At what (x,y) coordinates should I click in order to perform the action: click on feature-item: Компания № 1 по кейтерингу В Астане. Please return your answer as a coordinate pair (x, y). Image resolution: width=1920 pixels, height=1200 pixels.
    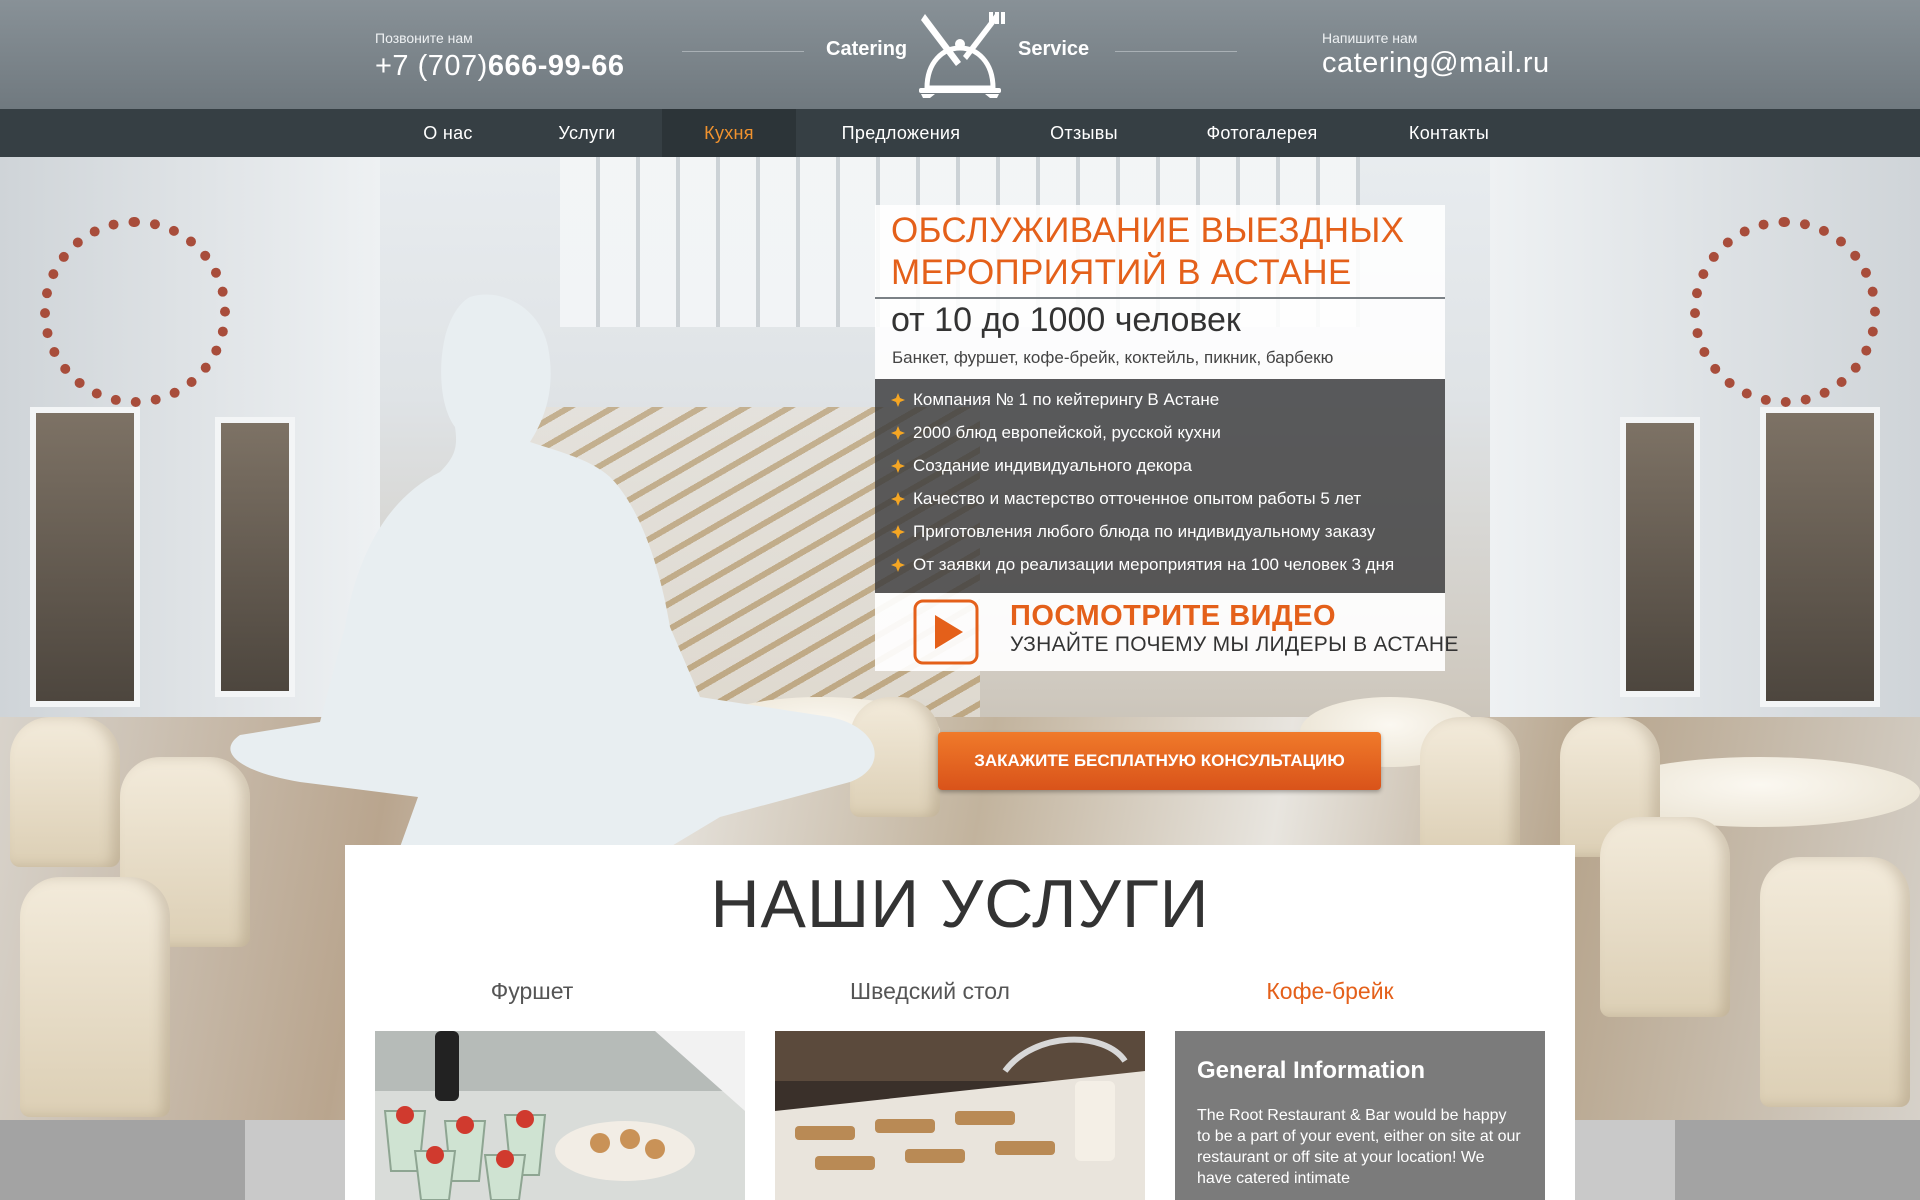
    Looking at the image, I should click on (1168, 405).